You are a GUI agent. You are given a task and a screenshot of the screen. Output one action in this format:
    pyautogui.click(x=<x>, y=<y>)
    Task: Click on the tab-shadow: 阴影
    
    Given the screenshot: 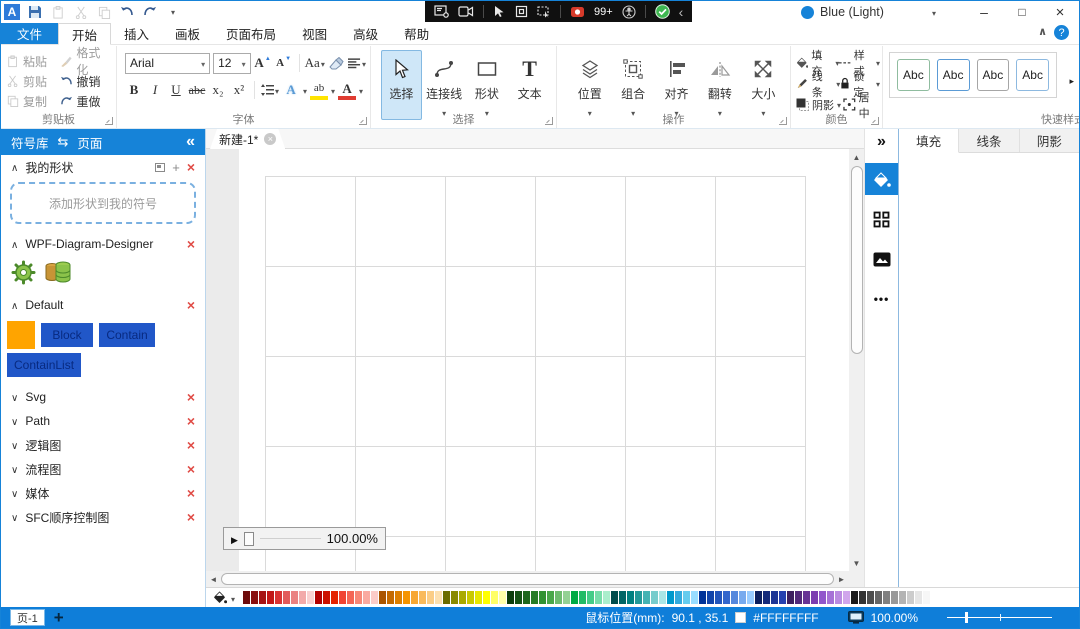 What is the action you would take?
    pyautogui.click(x=1049, y=140)
    